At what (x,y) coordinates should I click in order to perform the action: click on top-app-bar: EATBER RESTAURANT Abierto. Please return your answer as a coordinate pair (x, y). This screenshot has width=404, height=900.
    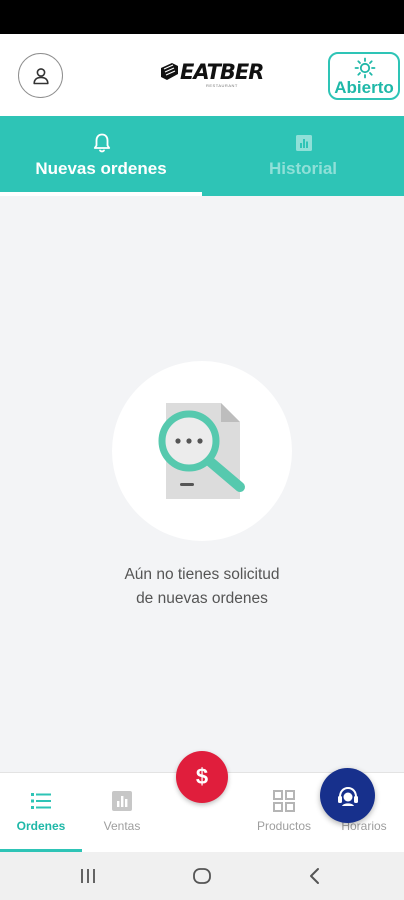
    Looking at the image, I should click on (202, 75).